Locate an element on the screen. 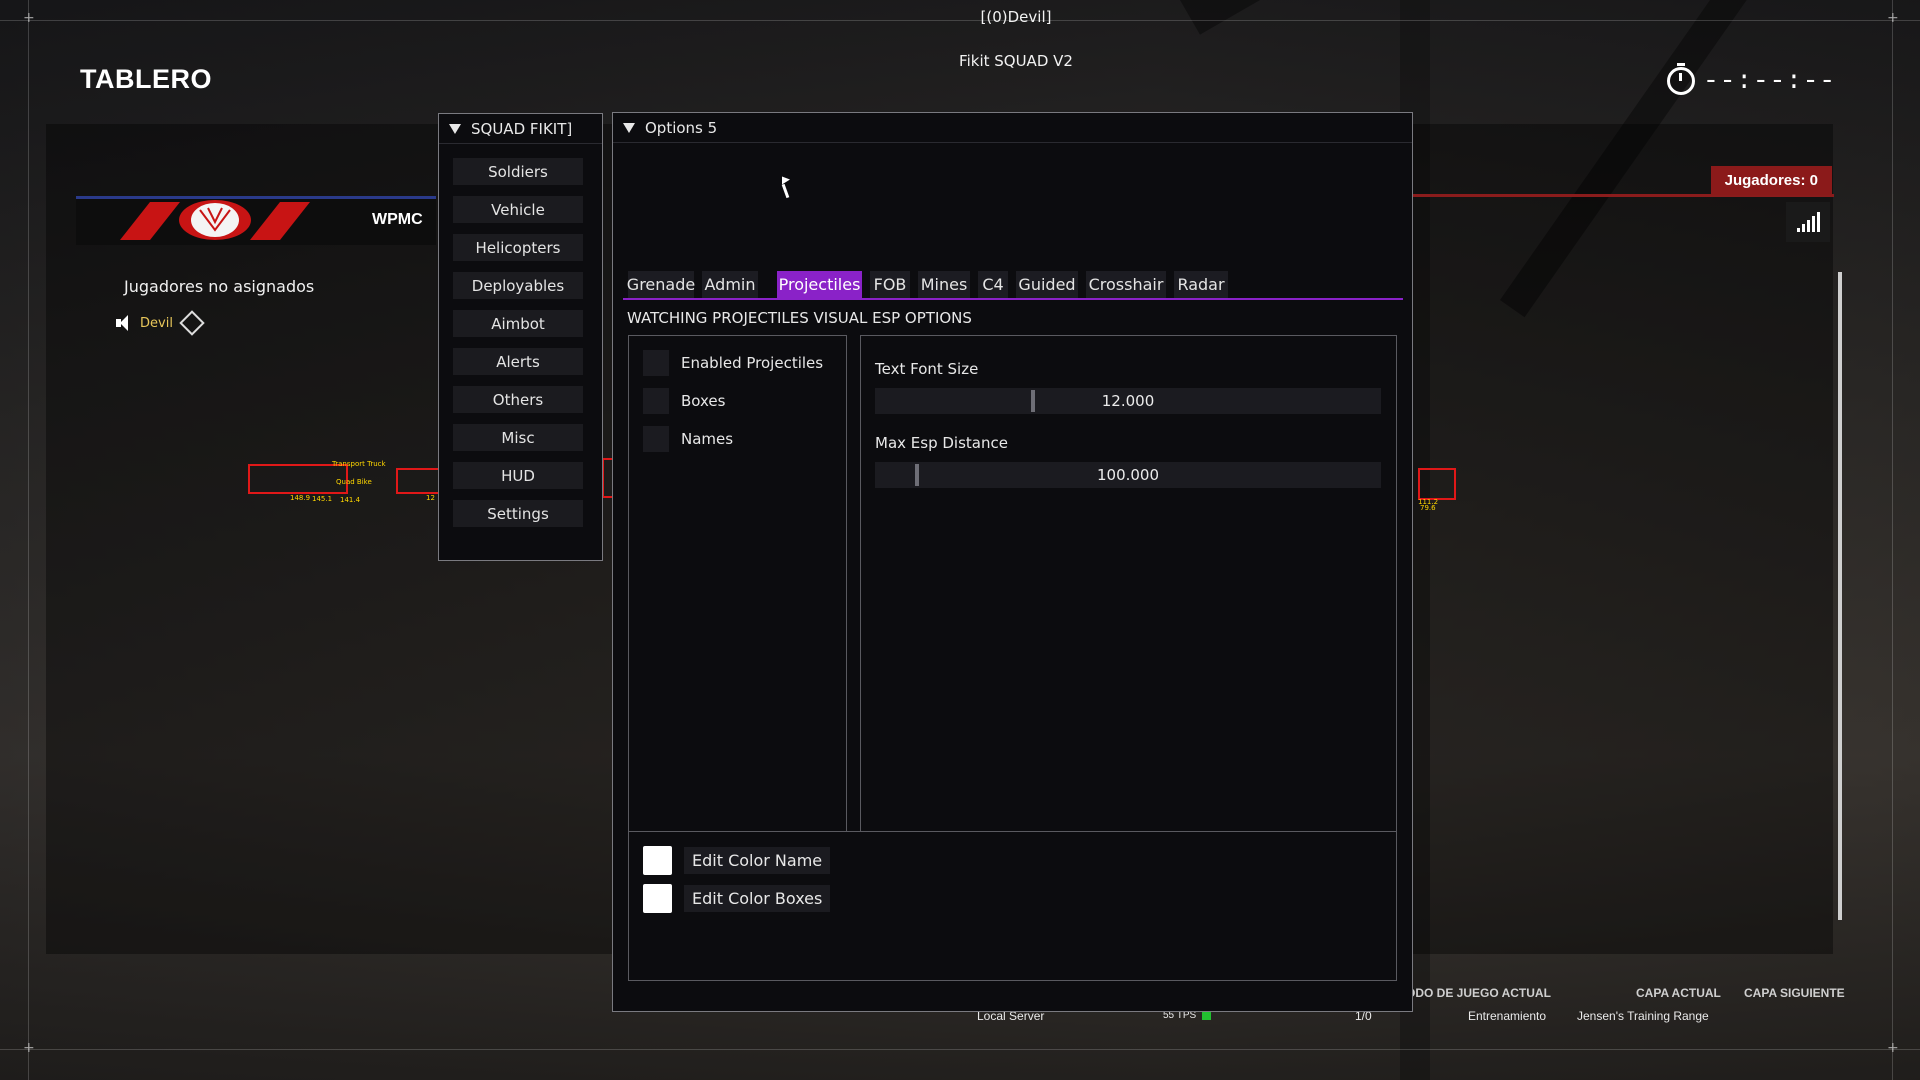 This screenshot has height=1080, width=1920. frame-line-left is located at coordinates (28, 540).